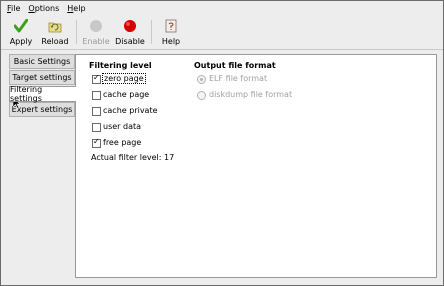  What do you see at coordinates (201, 95) in the screenshot?
I see `diskdump-format-radio` at bounding box center [201, 95].